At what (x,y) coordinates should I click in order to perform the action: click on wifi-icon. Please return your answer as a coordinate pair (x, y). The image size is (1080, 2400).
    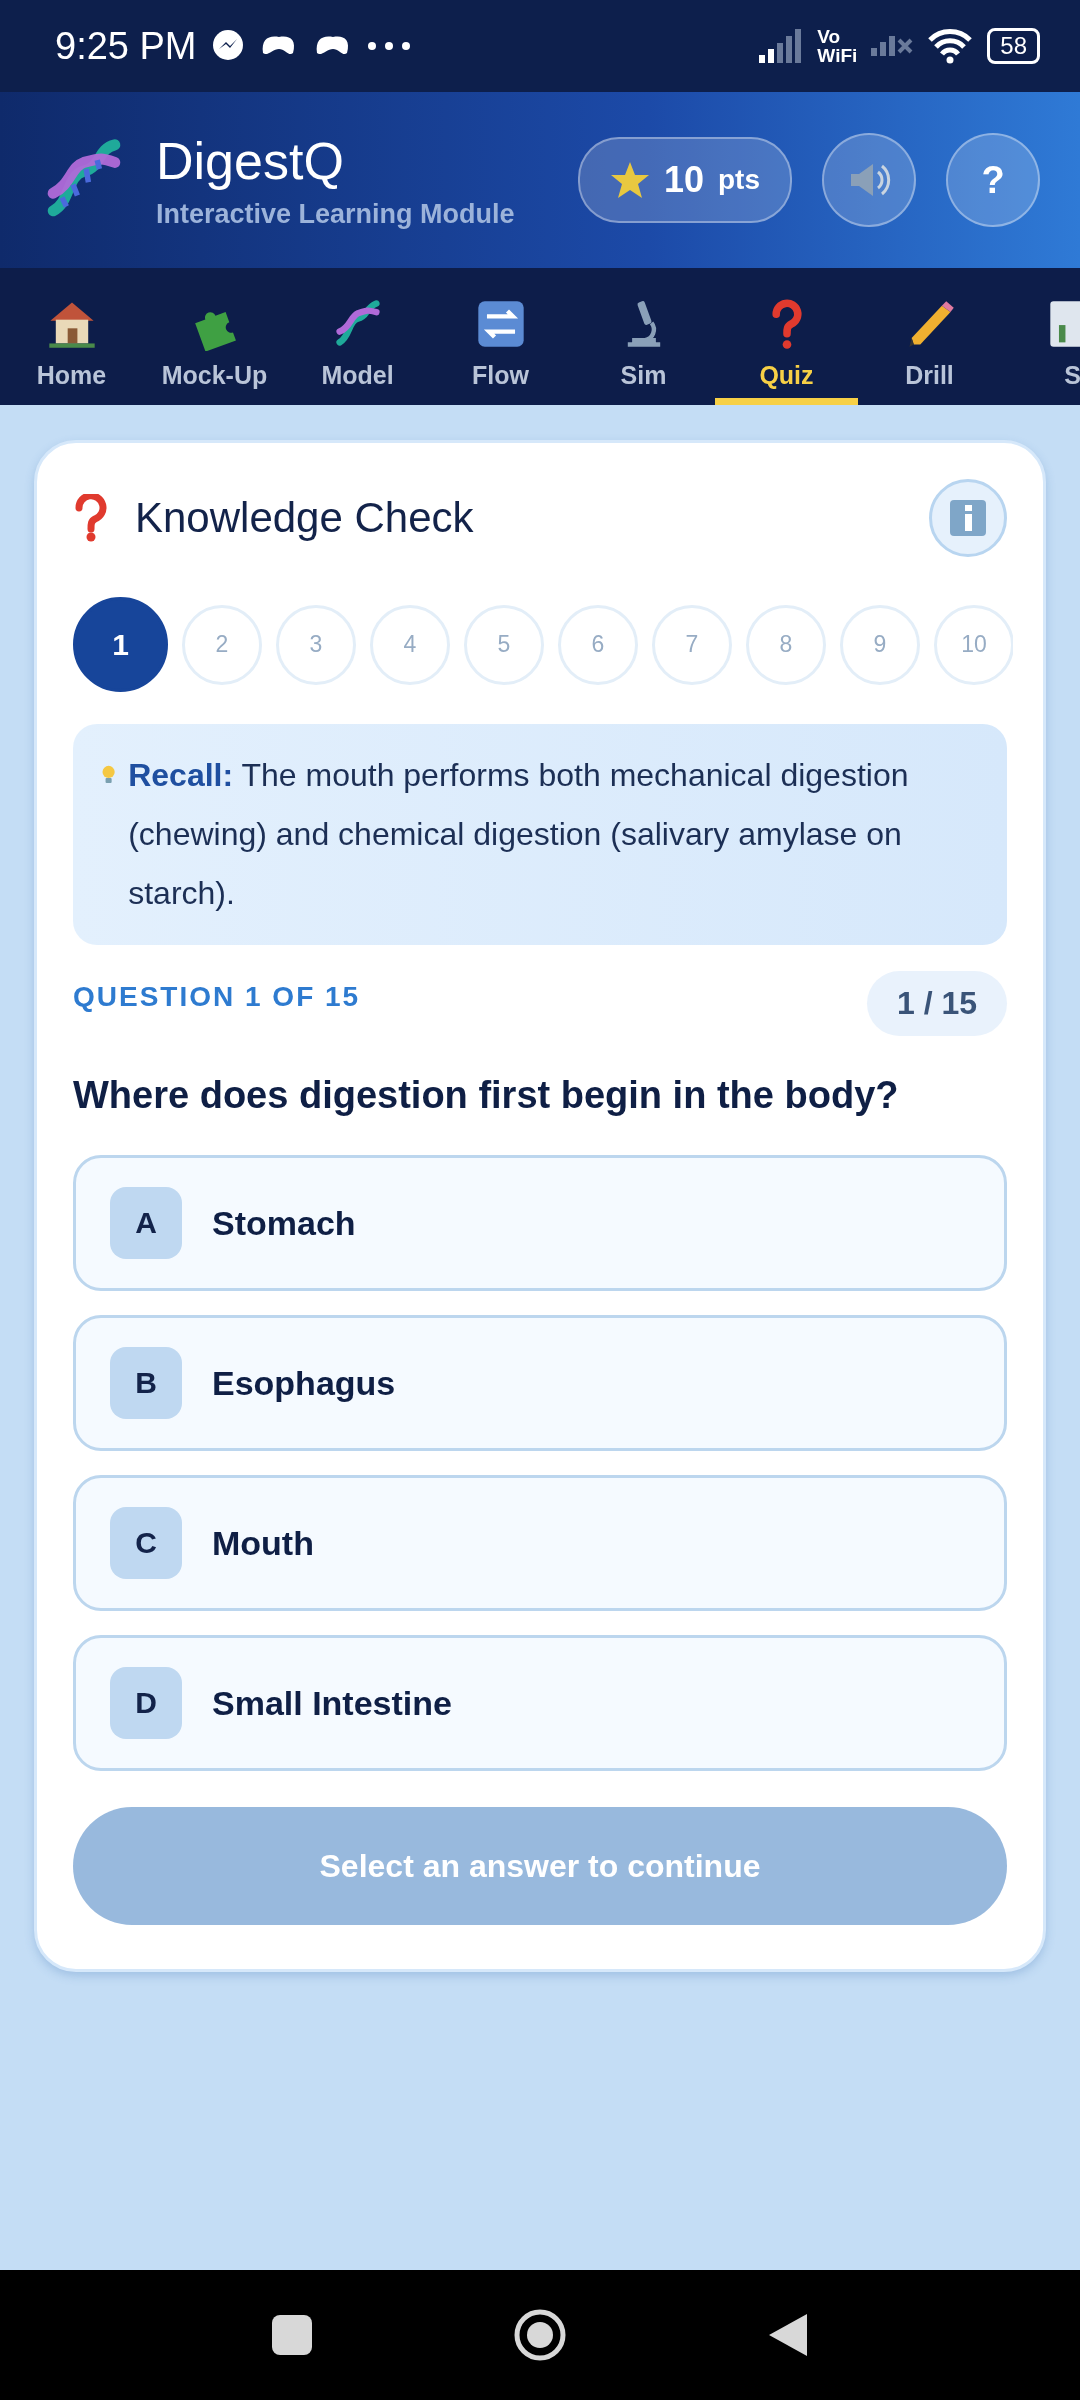
    Looking at the image, I should click on (950, 46).